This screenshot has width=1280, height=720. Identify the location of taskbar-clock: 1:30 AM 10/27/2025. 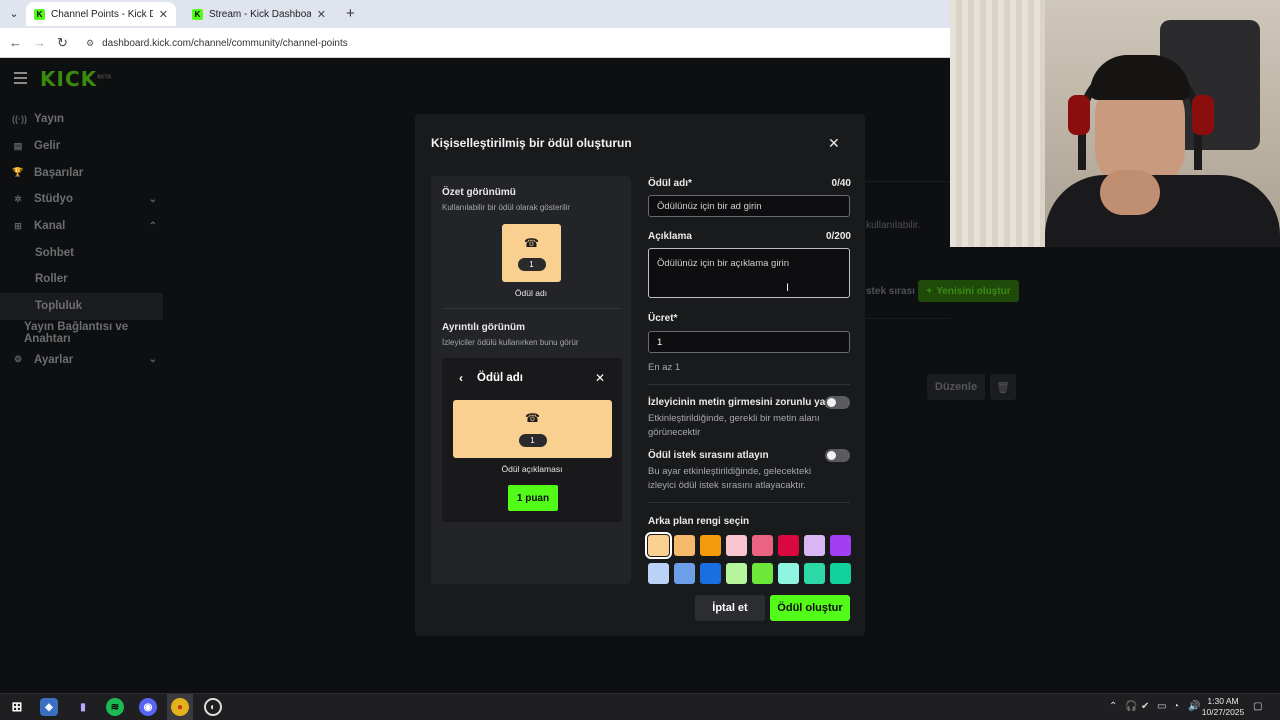
(1223, 707).